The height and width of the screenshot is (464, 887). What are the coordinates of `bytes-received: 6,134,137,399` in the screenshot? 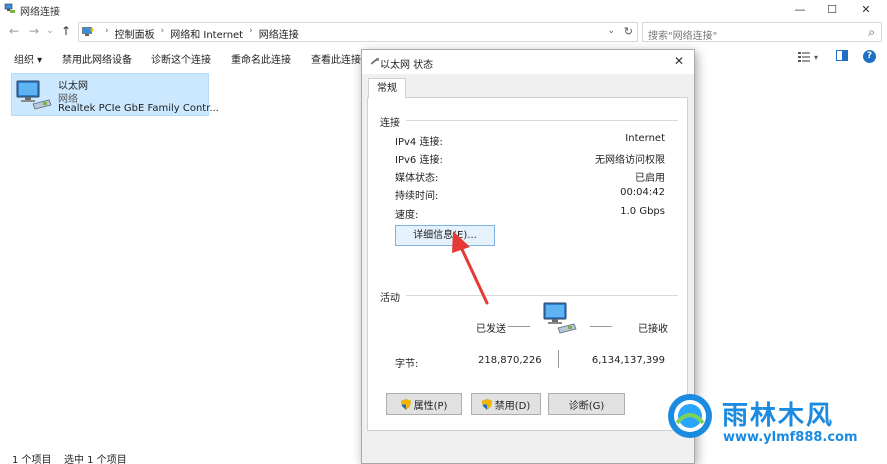 It's located at (628, 360).